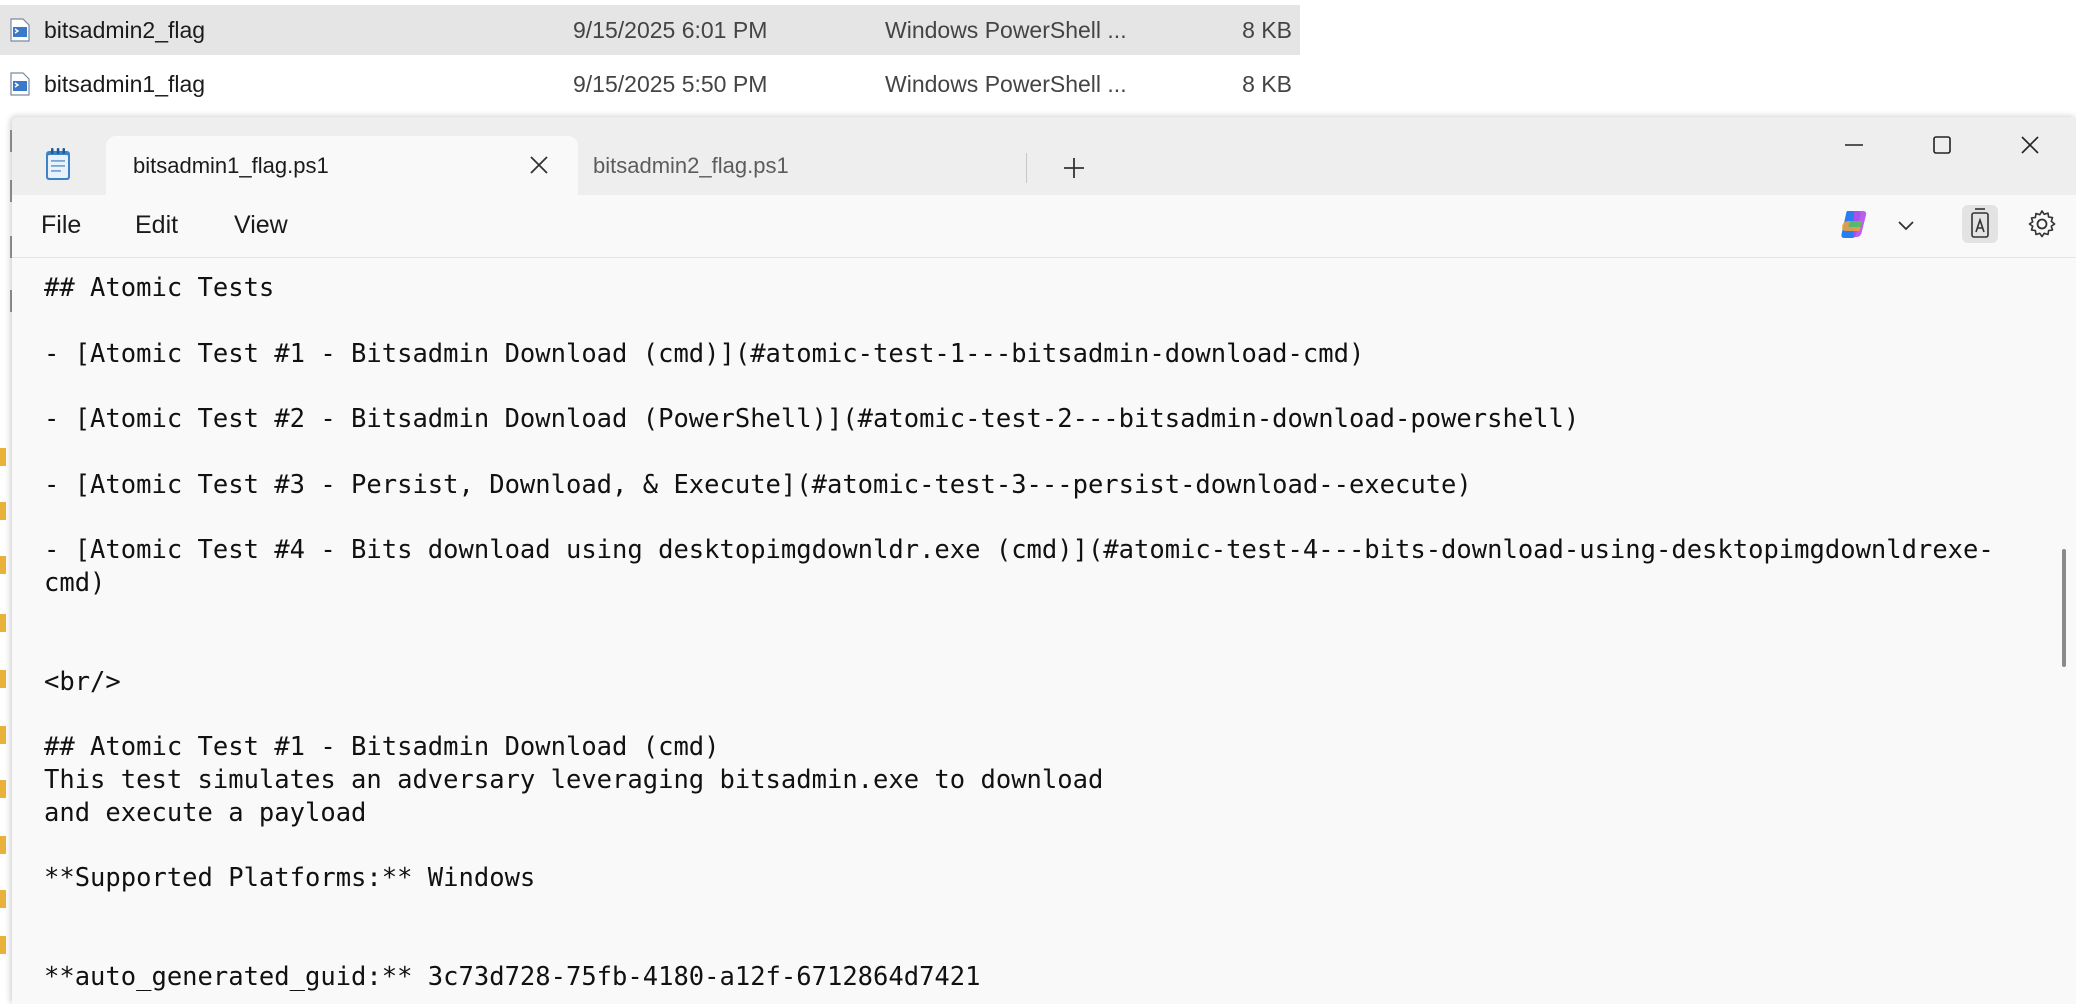 The width and height of the screenshot is (2076, 1004). What do you see at coordinates (82, 681) in the screenshot?
I see `line: <br/>` at bounding box center [82, 681].